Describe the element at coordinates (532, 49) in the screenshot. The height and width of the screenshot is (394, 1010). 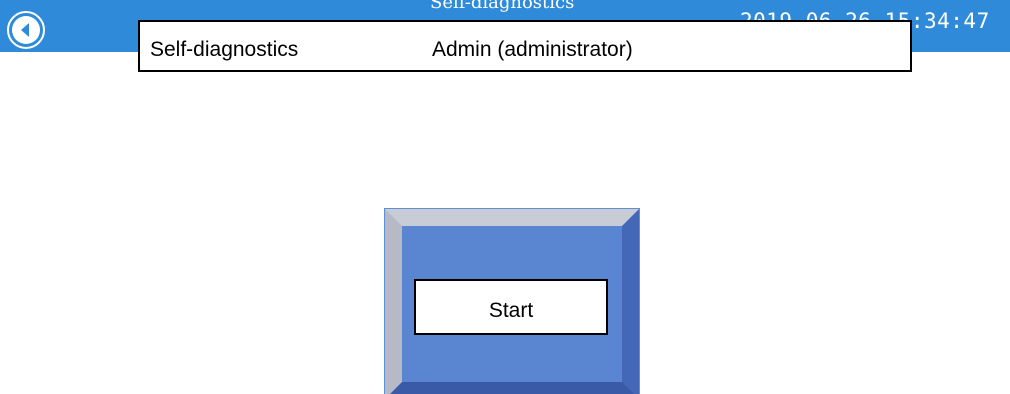
I see `user-label: Admin (administrator)` at that location.